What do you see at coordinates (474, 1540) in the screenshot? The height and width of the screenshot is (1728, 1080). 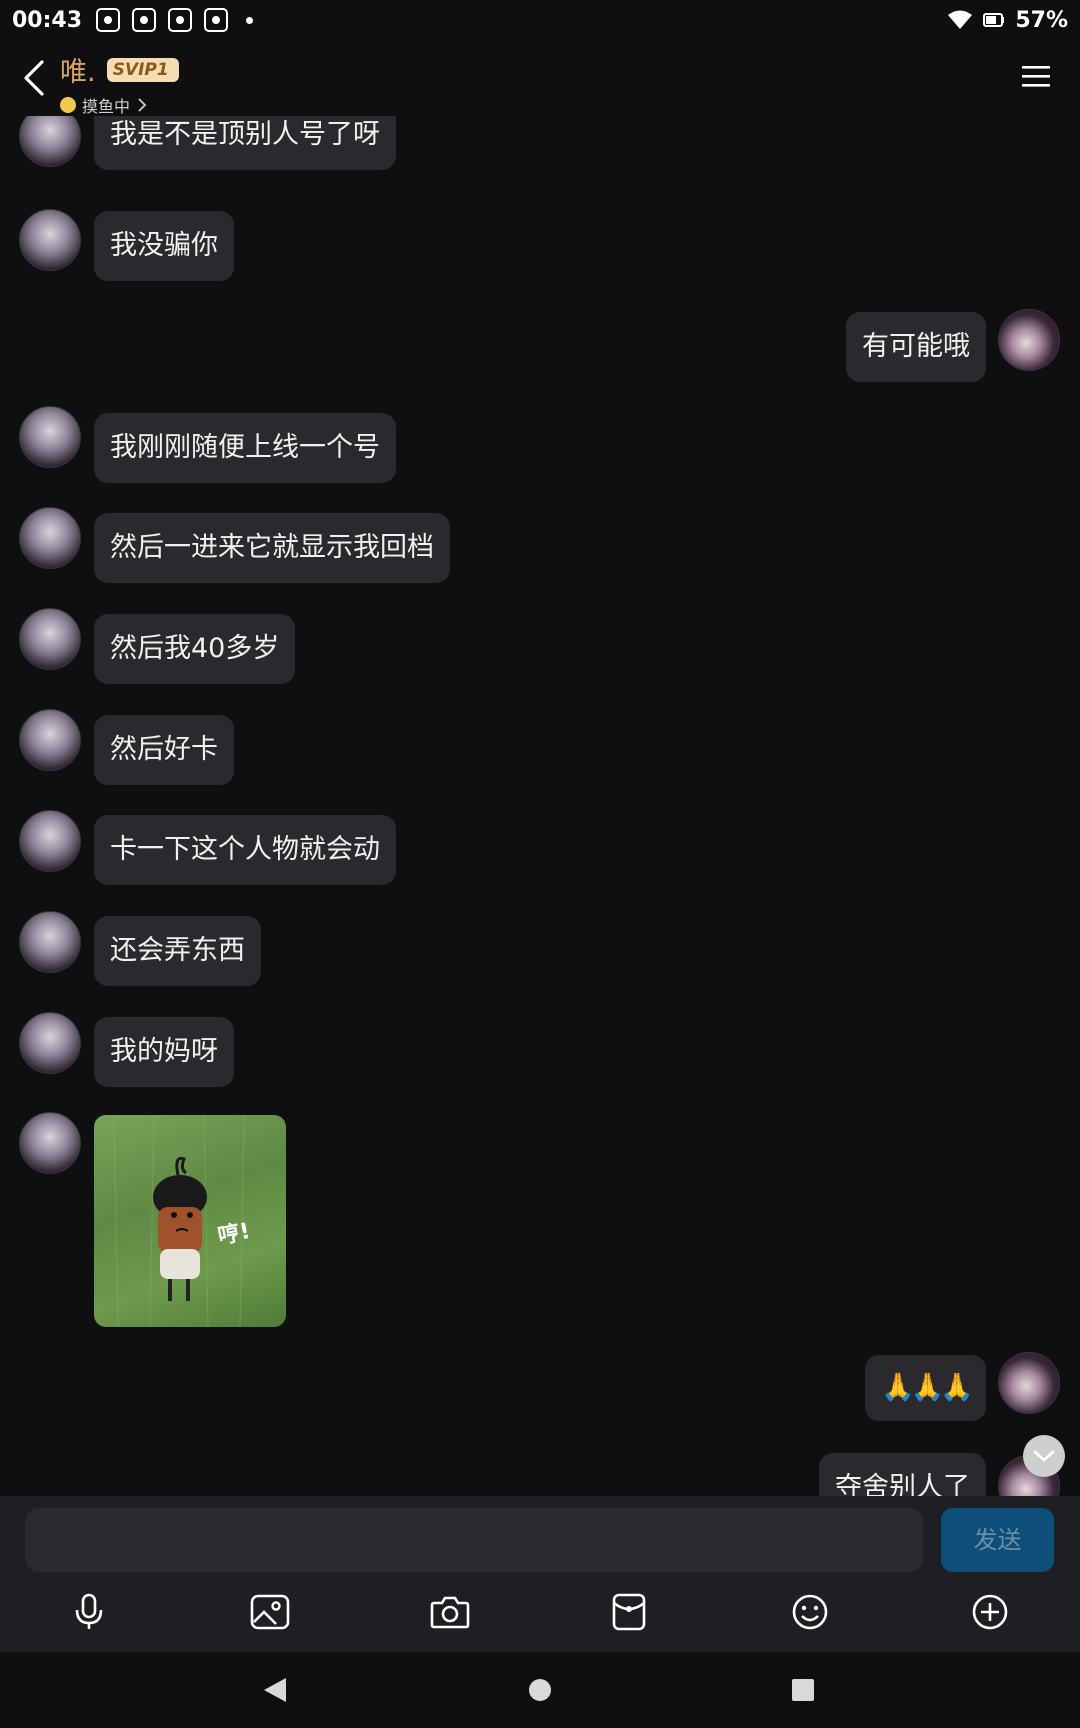 I see `message-input` at bounding box center [474, 1540].